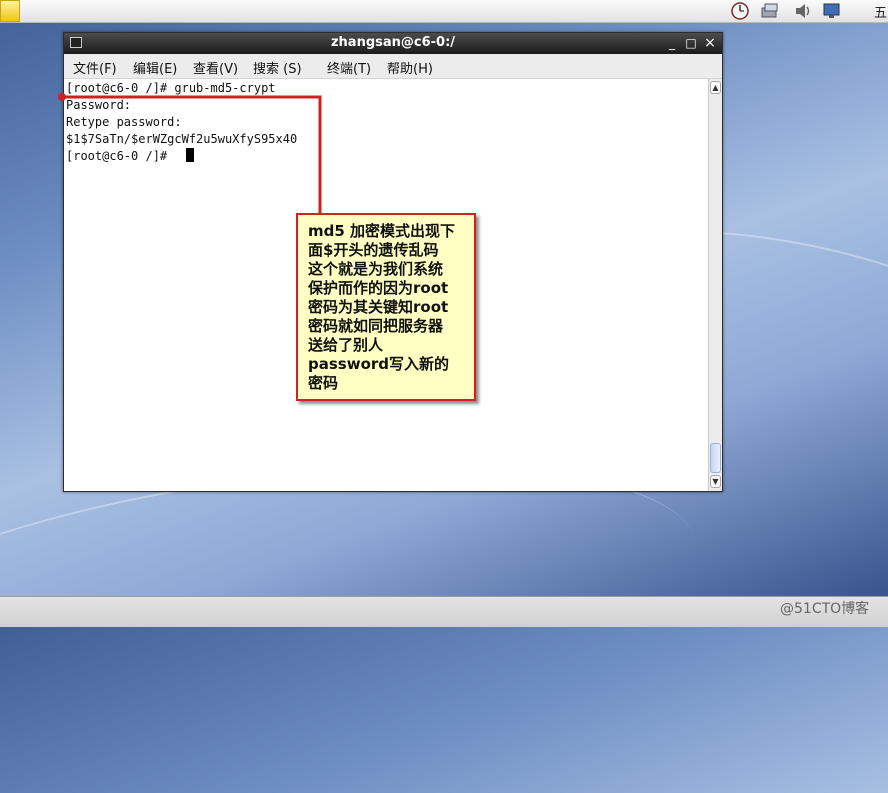  I want to click on terminal-prompt-line: [root@c6-0 /]#, so click(120, 156).